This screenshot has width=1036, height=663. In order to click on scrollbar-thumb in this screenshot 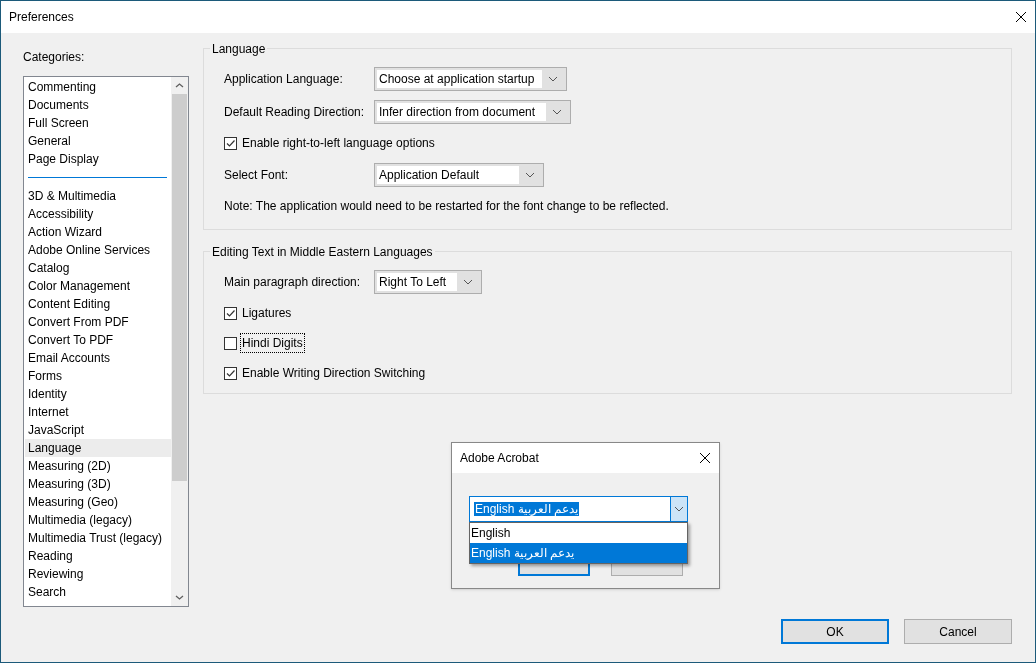, I will do `click(179, 287)`.